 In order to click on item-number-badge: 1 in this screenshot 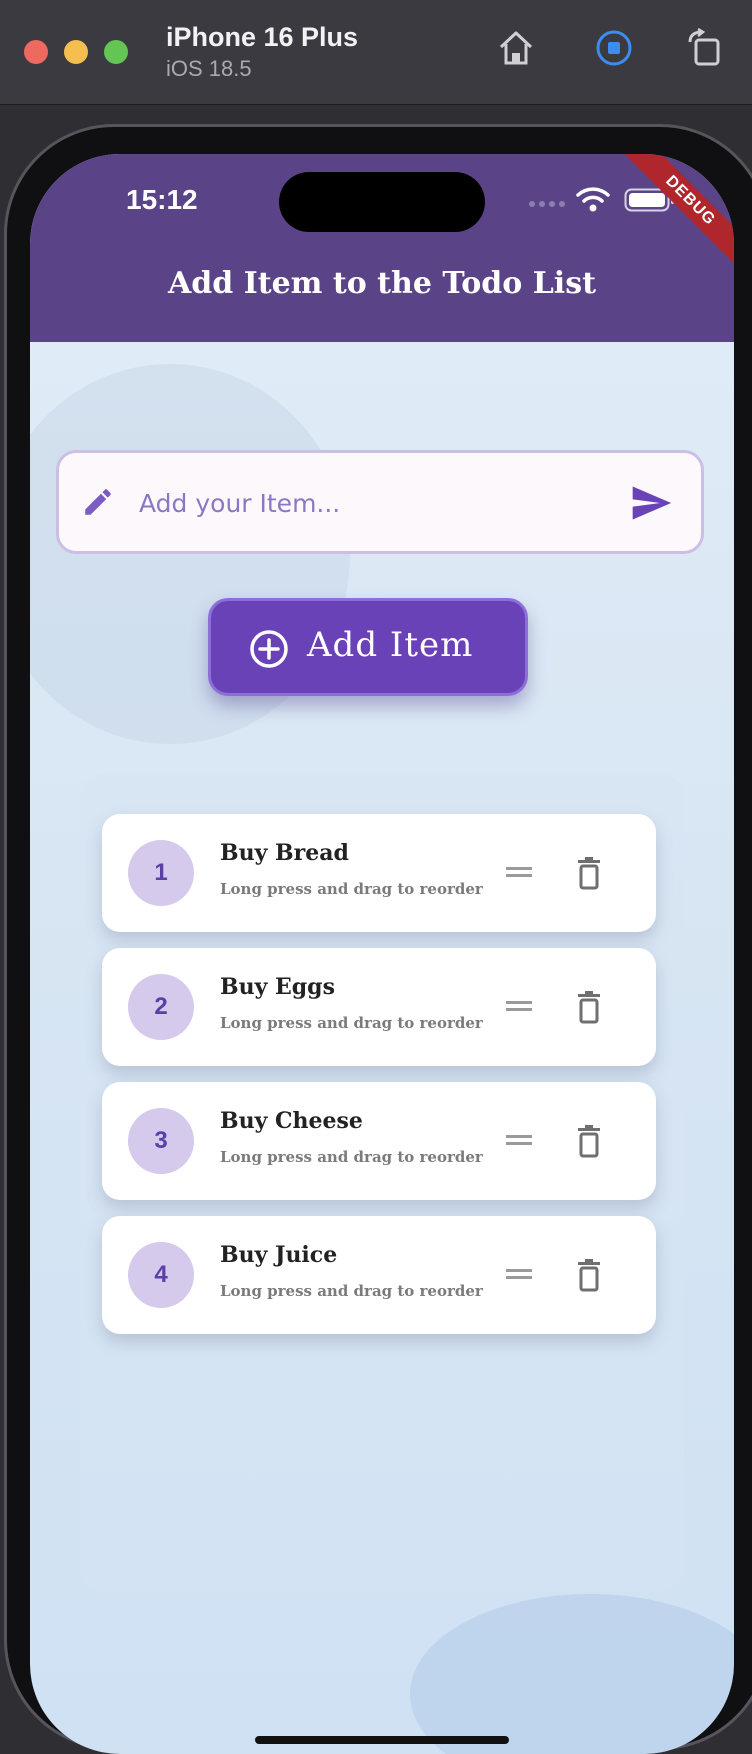, I will do `click(161, 873)`.